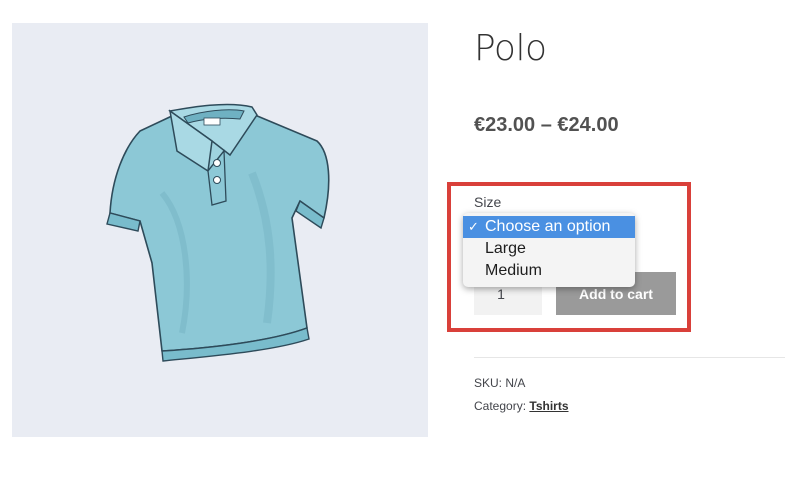  I want to click on divider, so click(629, 357).